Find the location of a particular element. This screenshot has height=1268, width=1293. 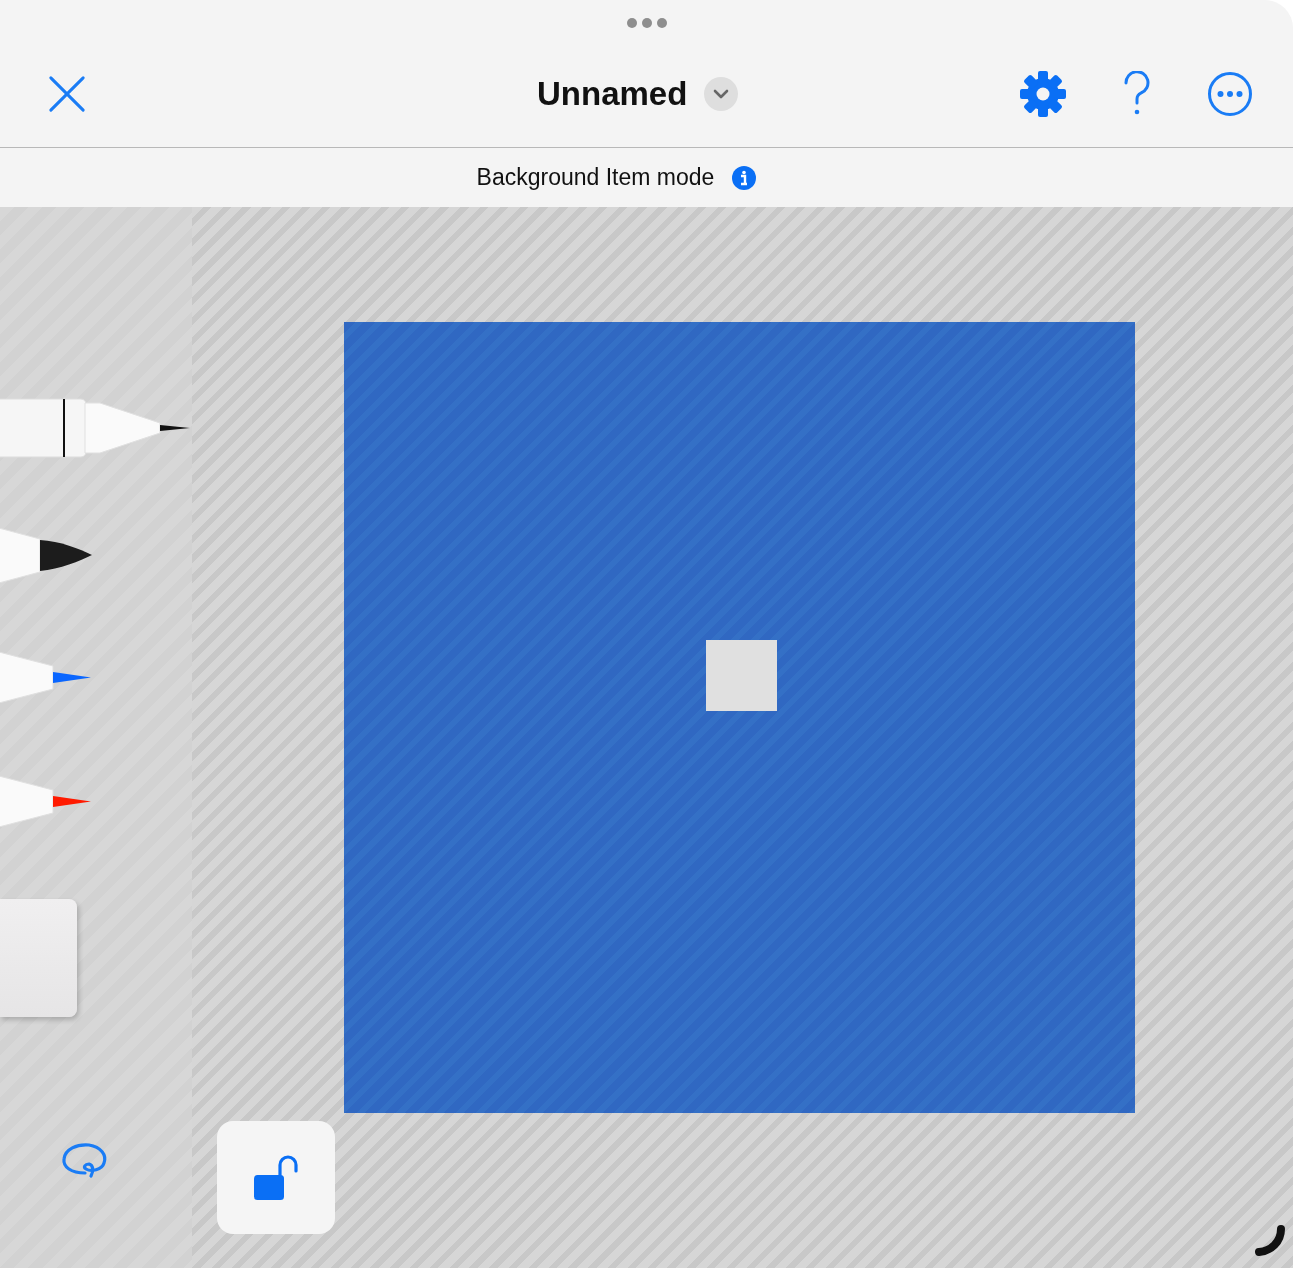

lock-button is located at coordinates (276, 1177).